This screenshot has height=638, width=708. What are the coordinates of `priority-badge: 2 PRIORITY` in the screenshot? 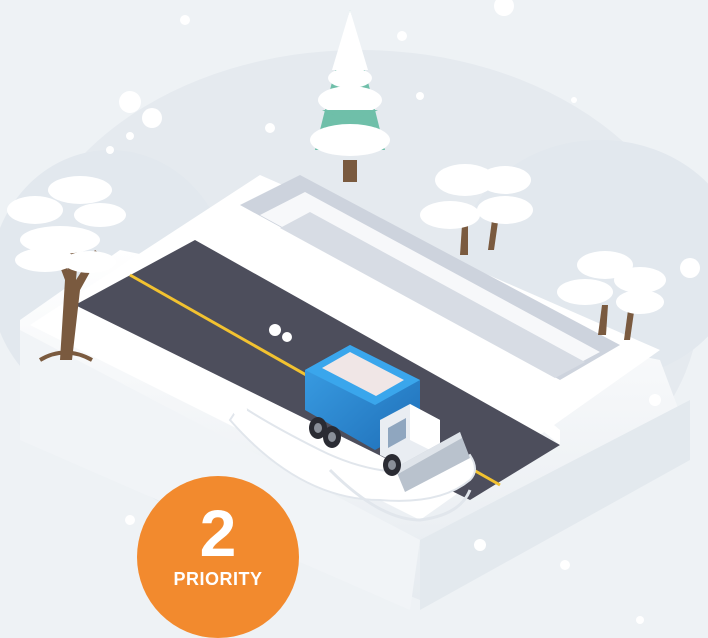 It's located at (218, 557).